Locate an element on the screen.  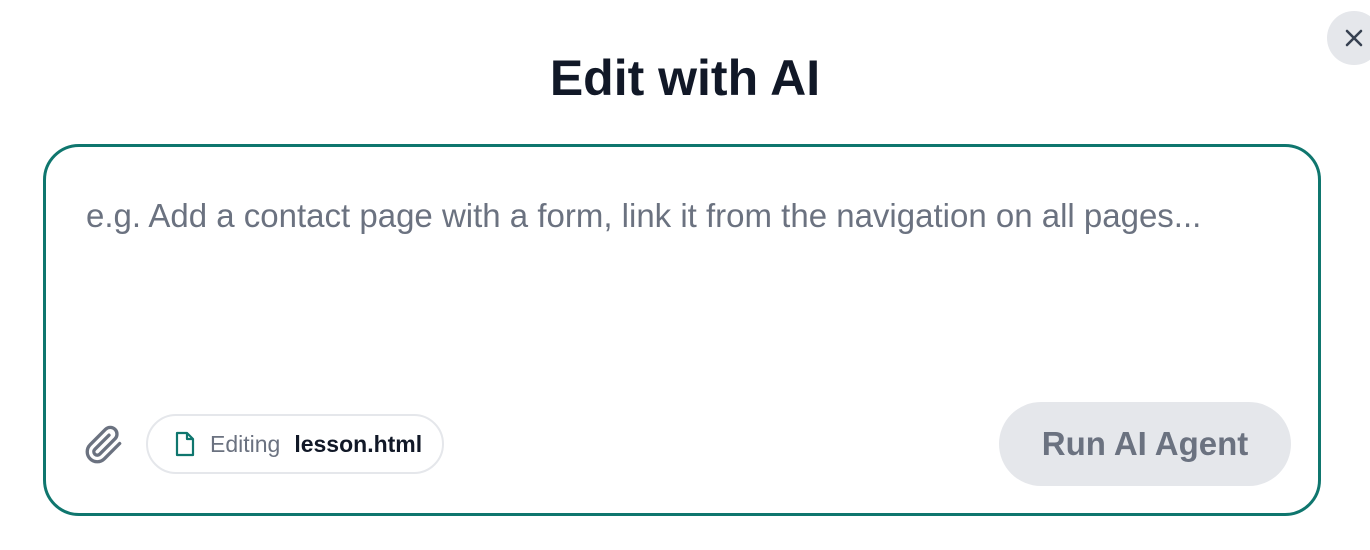
attach-button is located at coordinates (104, 445).